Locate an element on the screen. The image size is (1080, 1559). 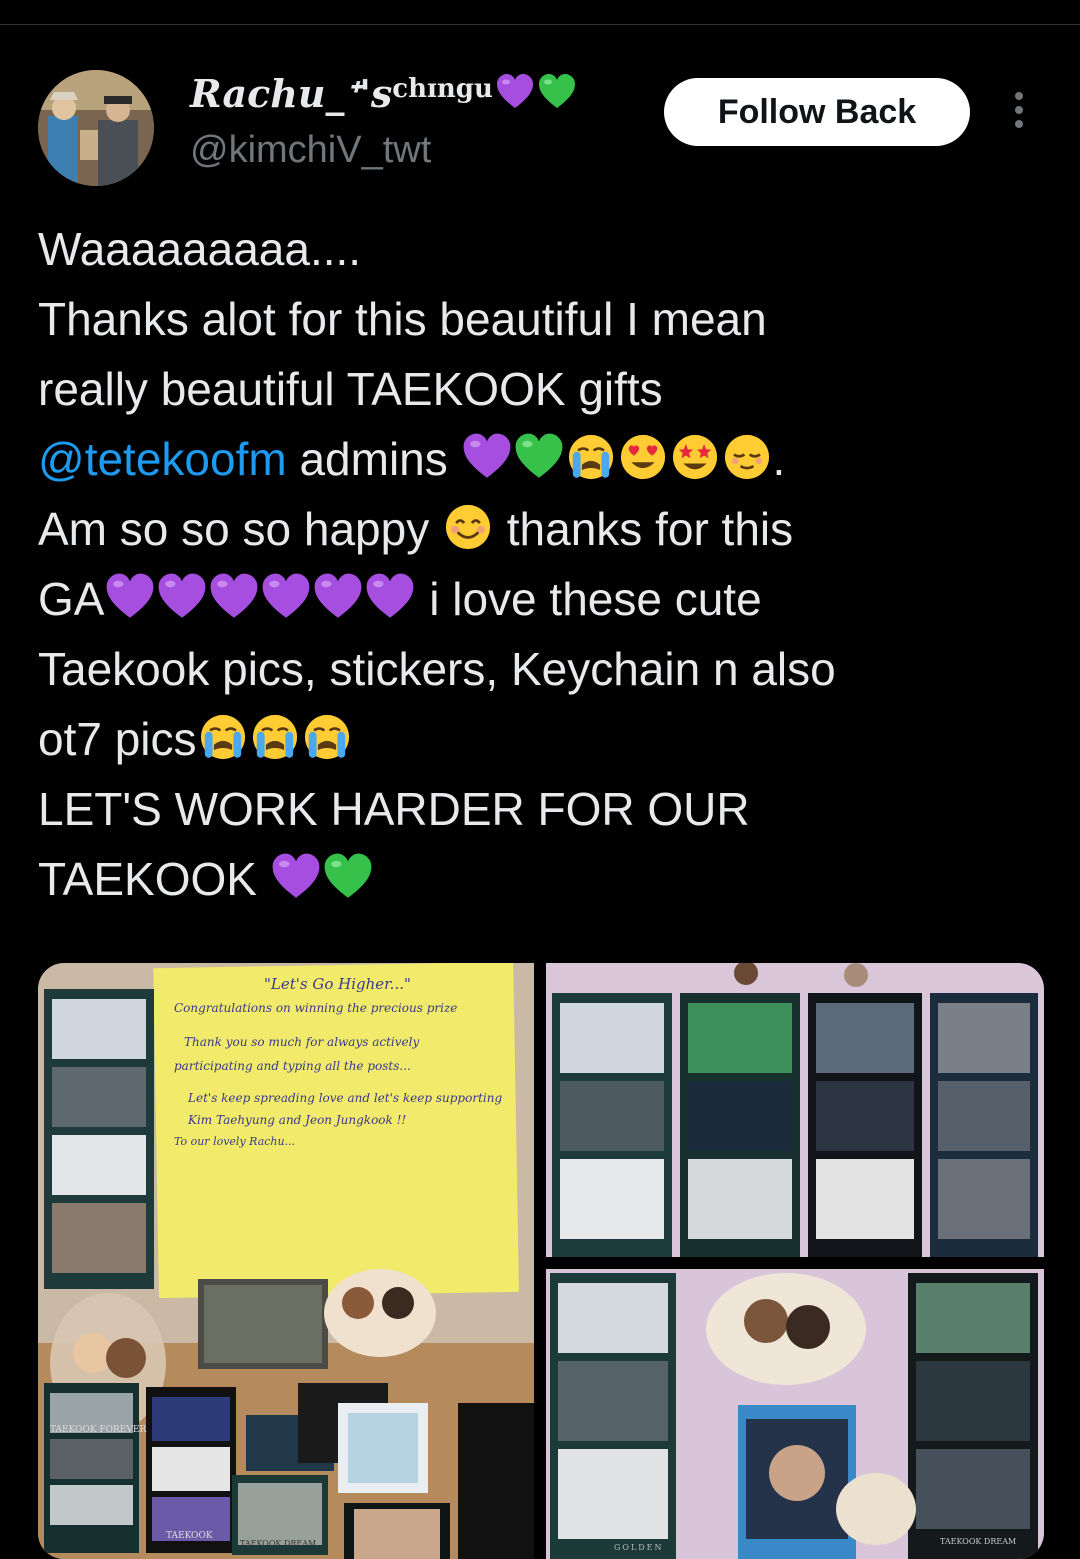
card-label: TAEKOOK is located at coordinates (189, 1536).